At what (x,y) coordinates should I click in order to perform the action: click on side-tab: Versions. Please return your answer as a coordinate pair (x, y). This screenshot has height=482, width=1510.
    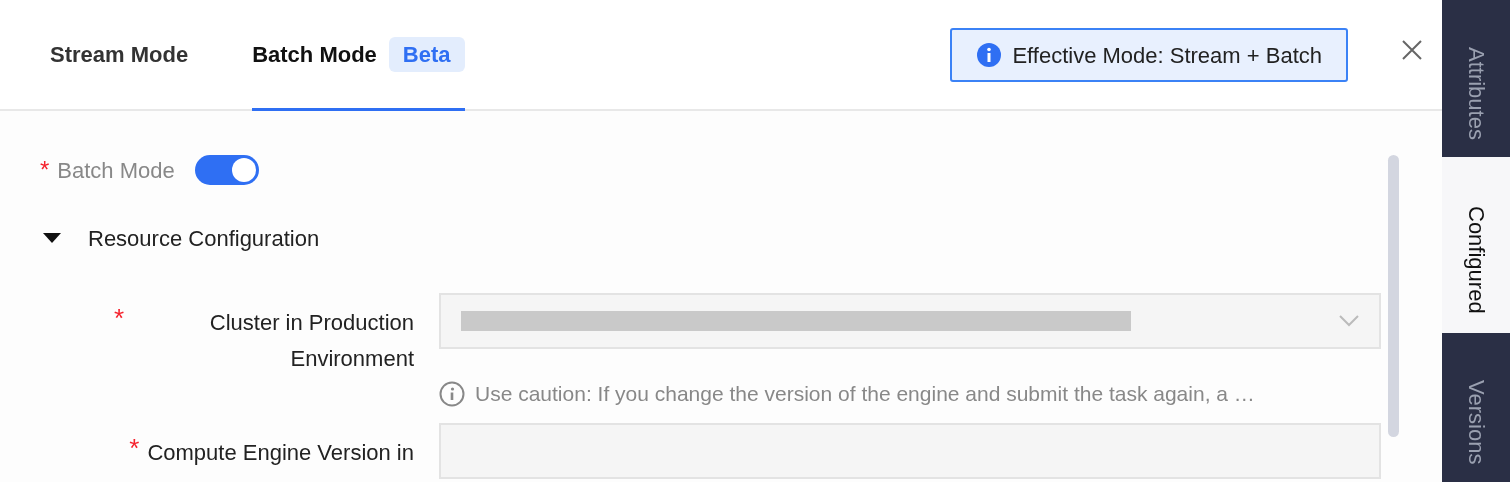
    Looking at the image, I should click on (1476, 407).